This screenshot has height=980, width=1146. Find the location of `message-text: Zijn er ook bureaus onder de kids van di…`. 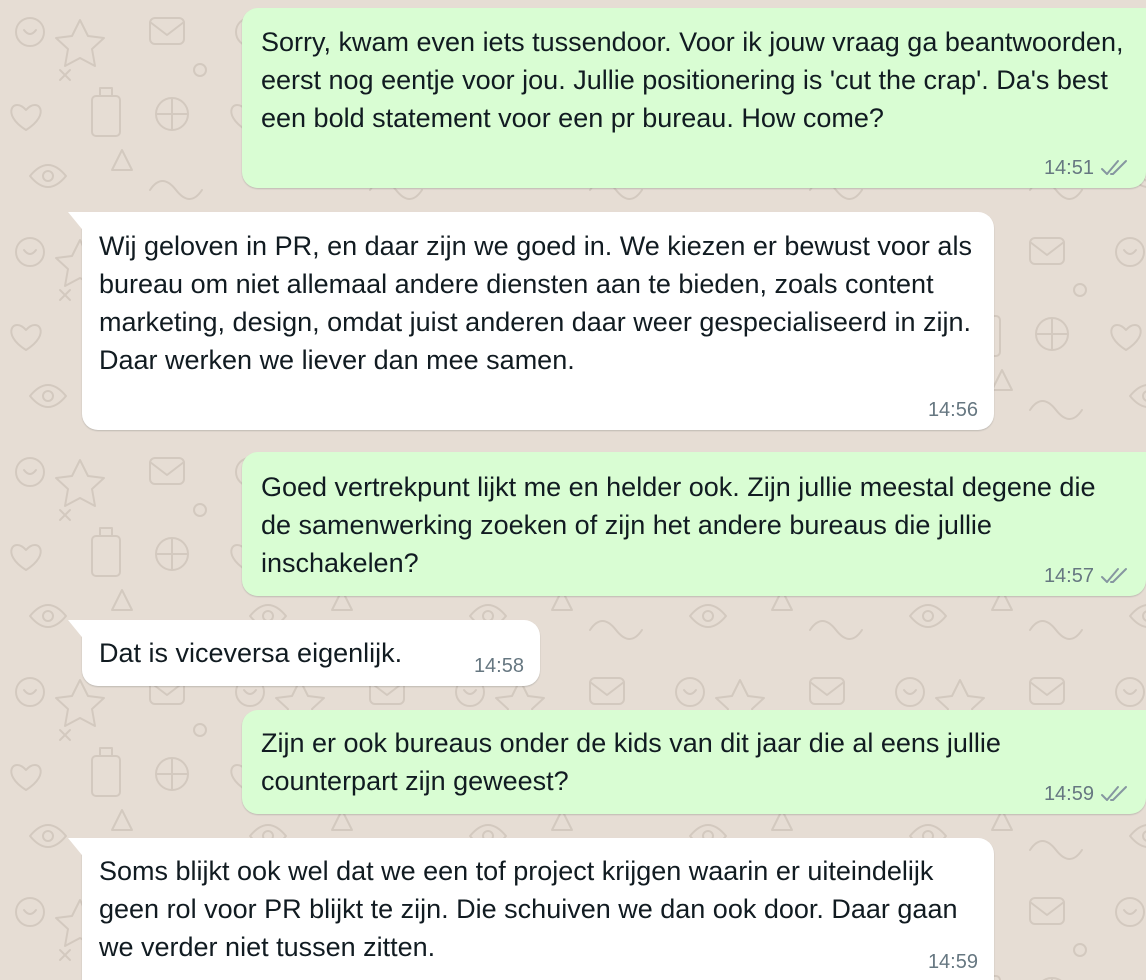

message-text: Zijn er ook bureaus onder de kids van di… is located at coordinates (631, 762).